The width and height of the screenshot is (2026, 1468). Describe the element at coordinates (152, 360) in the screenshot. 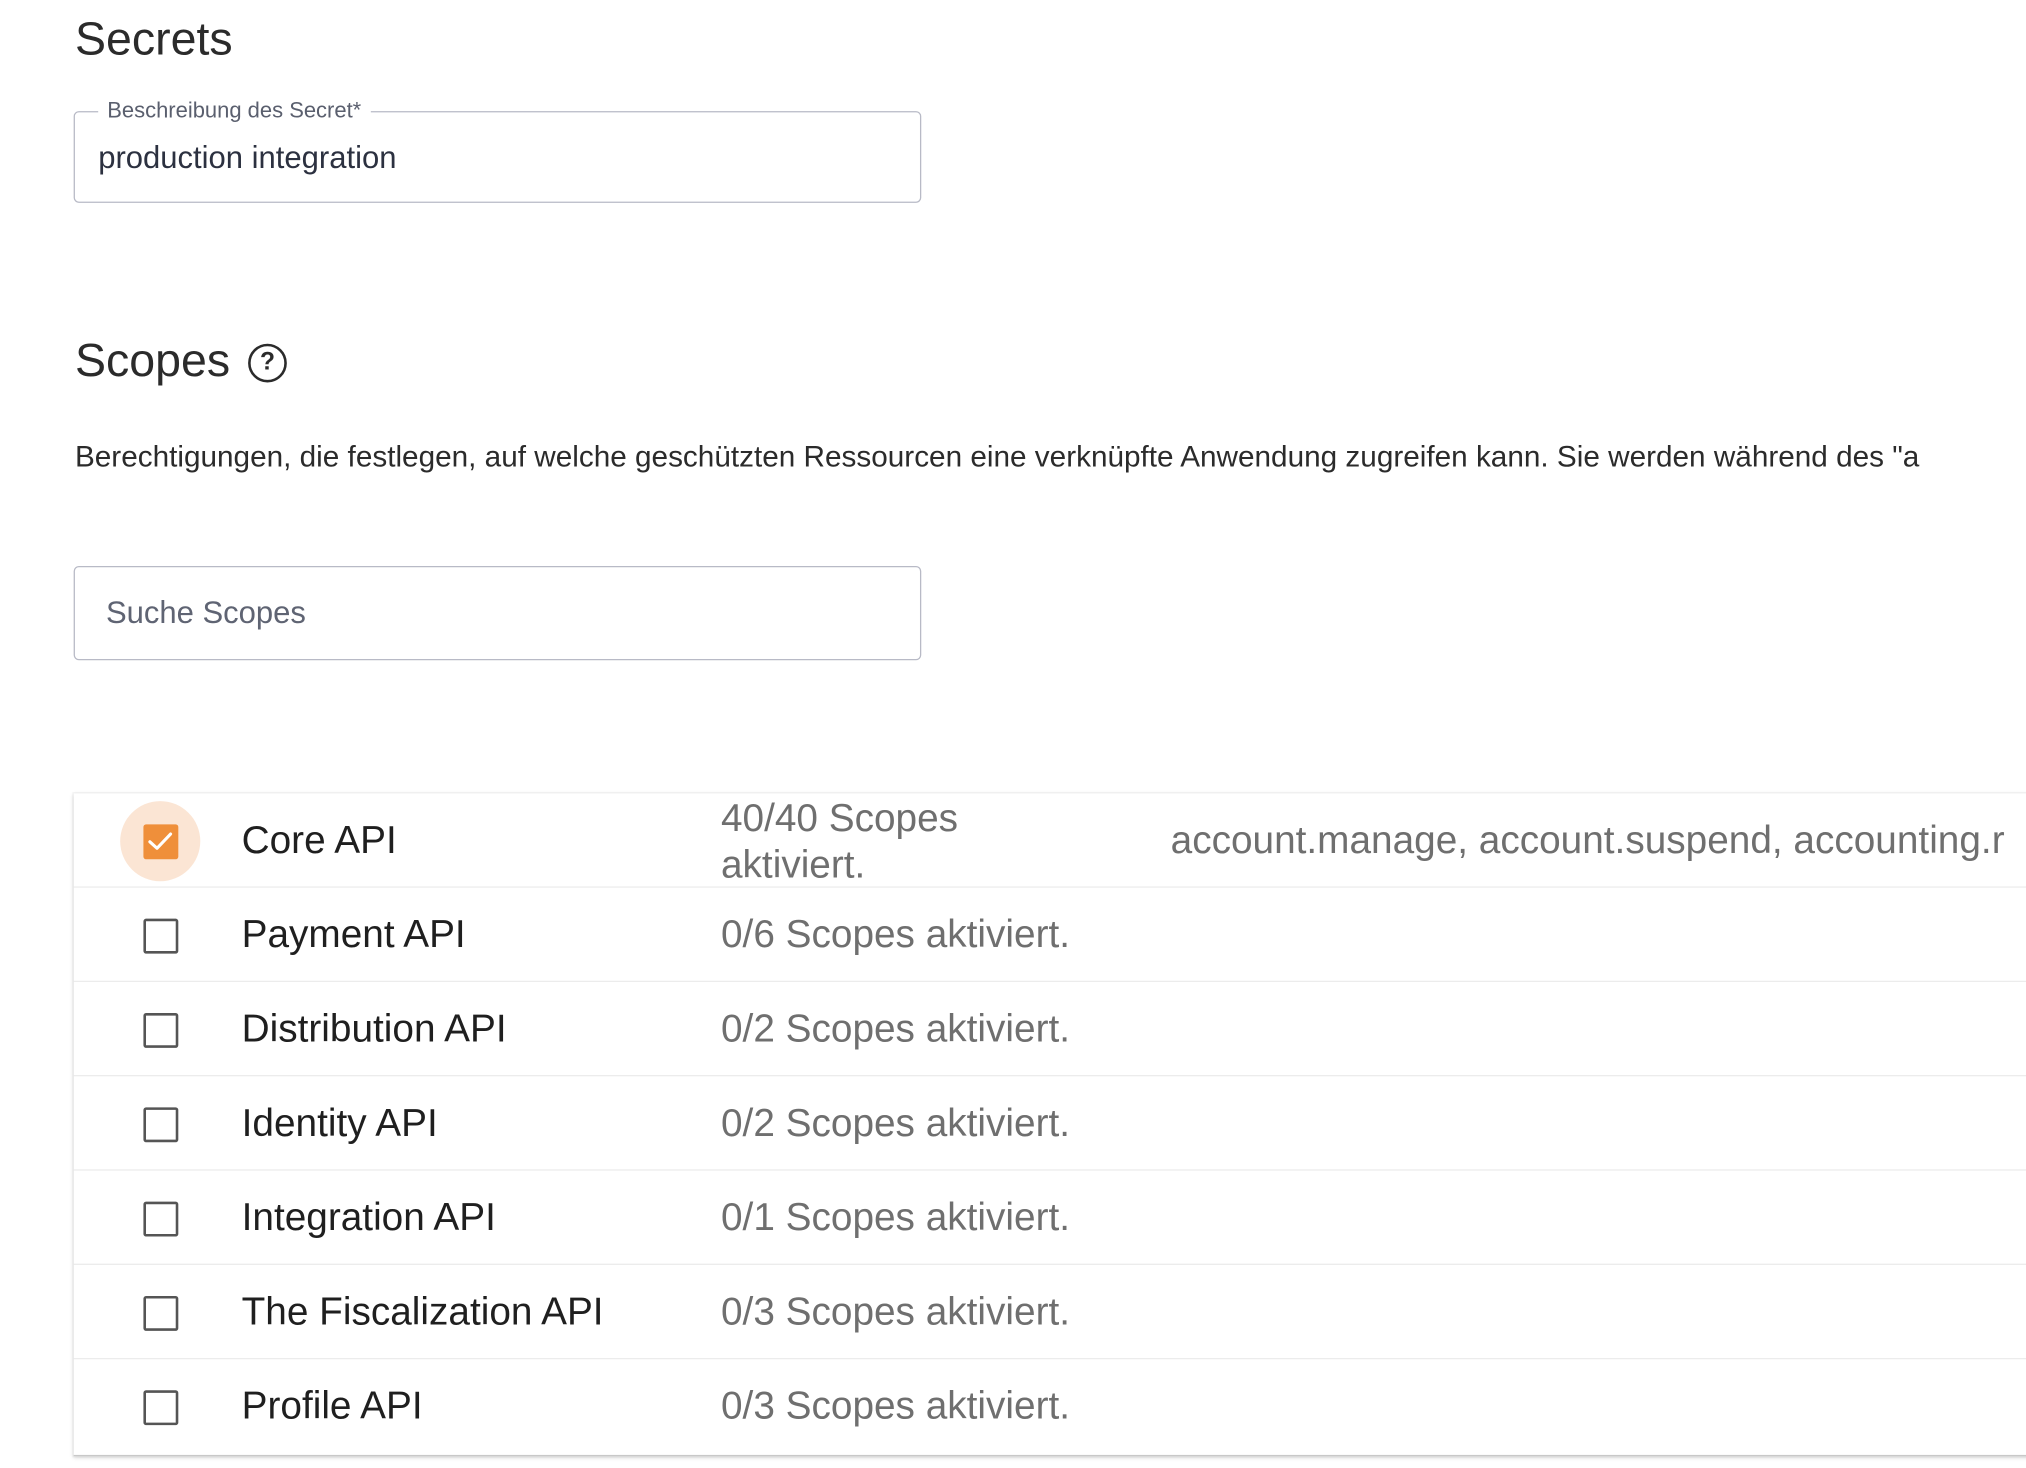

I see `scopes-title: Scopes` at that location.